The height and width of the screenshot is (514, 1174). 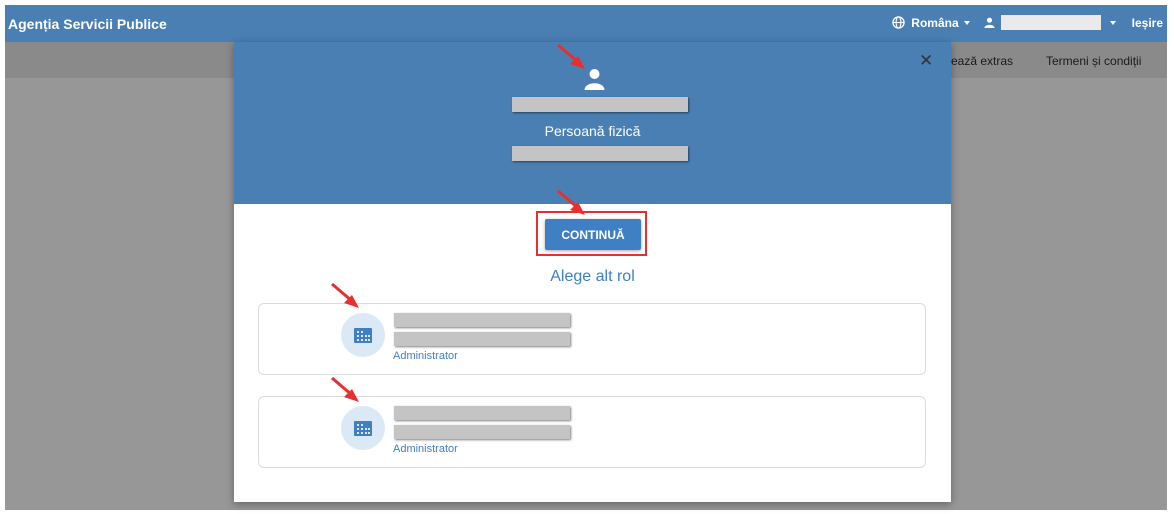 What do you see at coordinates (600, 153) in the screenshot?
I see `user-id-redacted` at bounding box center [600, 153].